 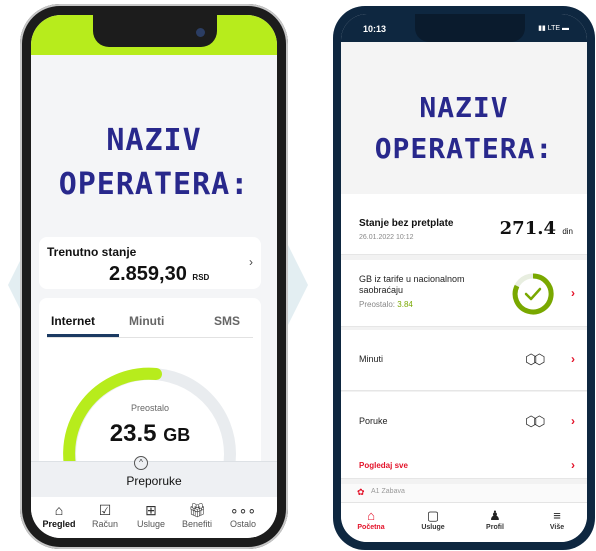 What do you see at coordinates (201, 277) in the screenshot?
I see `balance-currency: RSD` at bounding box center [201, 277].